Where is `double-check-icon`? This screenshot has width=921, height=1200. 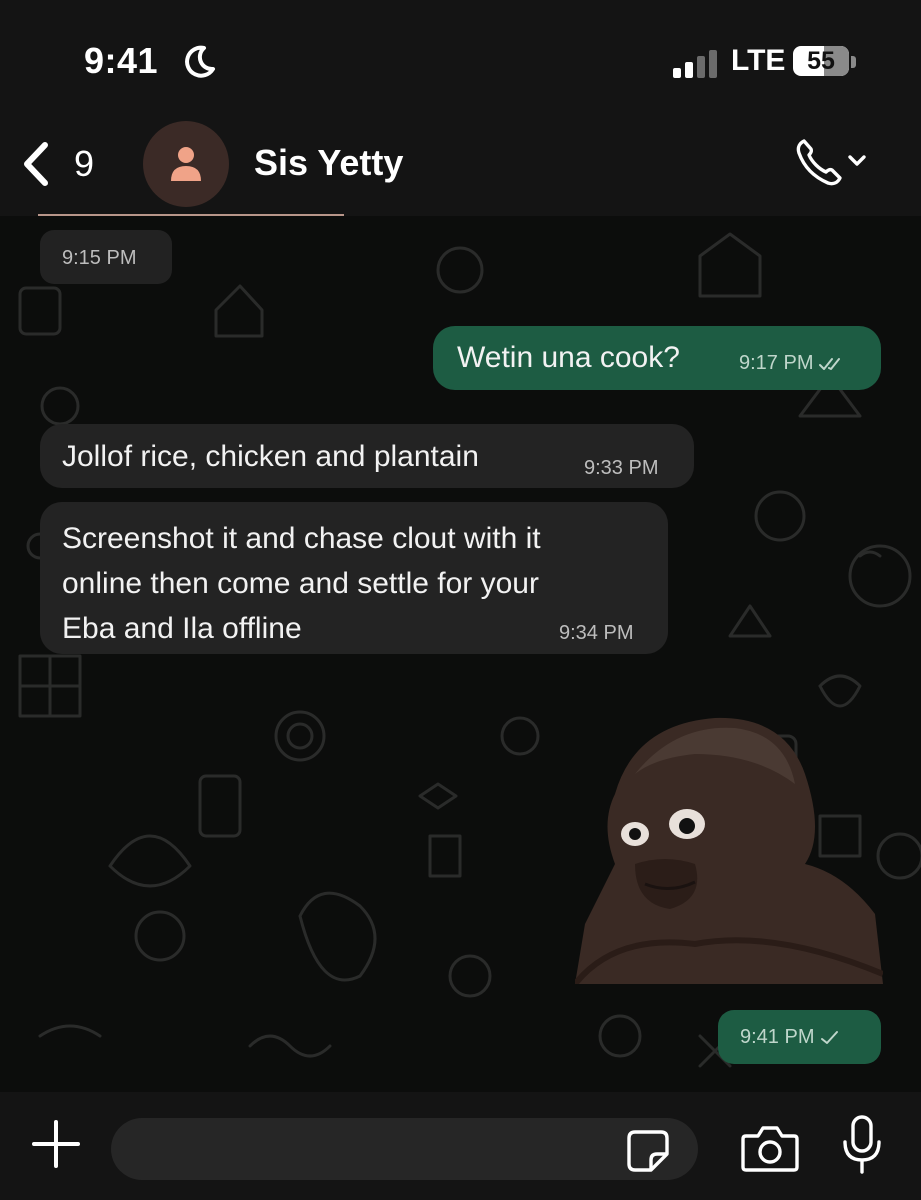
double-check-icon is located at coordinates (830, 363).